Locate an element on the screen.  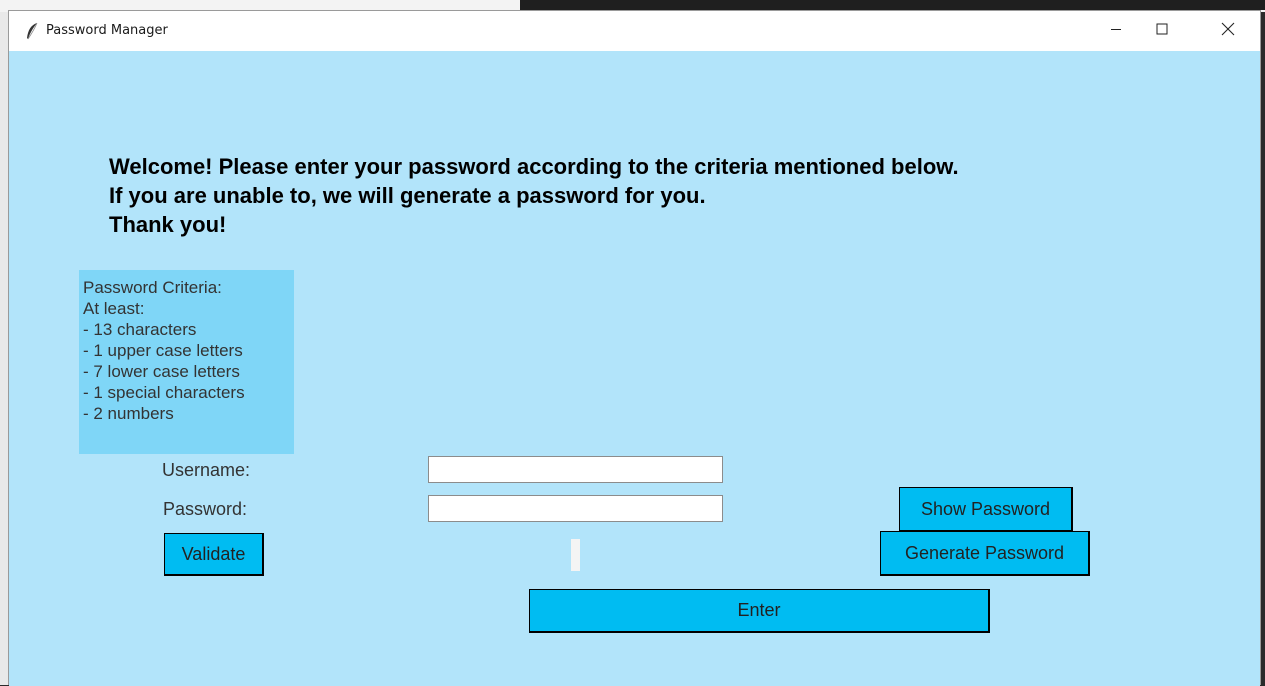
password-input is located at coordinates (575, 508).